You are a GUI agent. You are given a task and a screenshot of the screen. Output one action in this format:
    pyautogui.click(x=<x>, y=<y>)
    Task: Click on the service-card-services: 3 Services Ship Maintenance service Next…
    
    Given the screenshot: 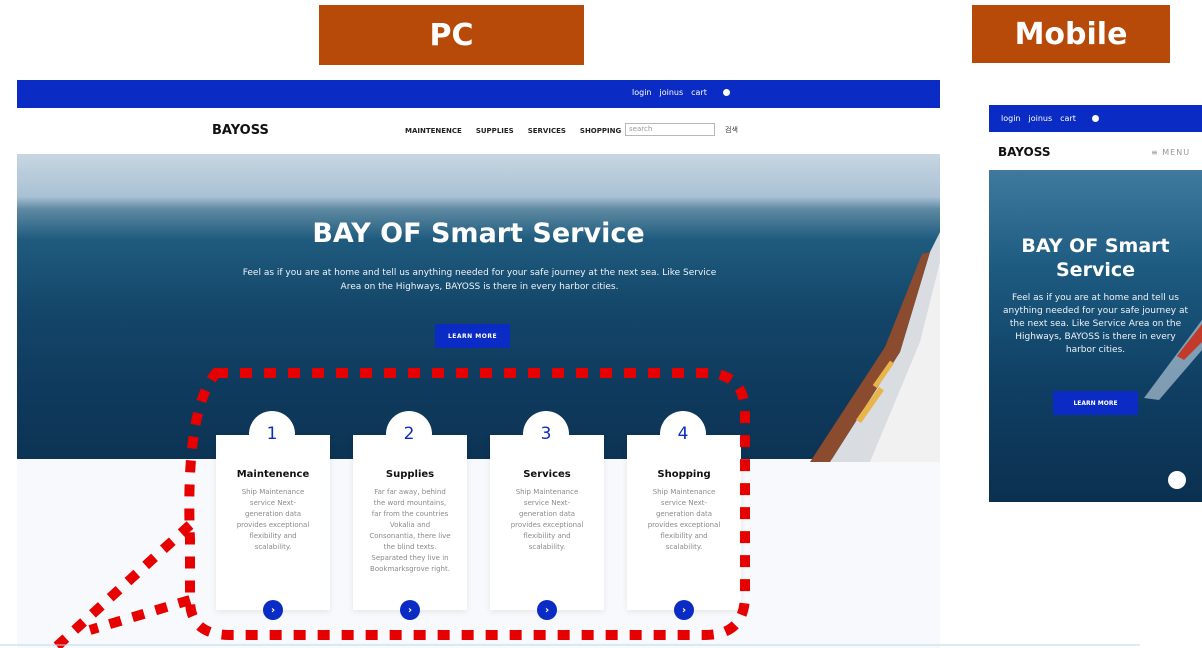 What is the action you would take?
    pyautogui.click(x=547, y=515)
    